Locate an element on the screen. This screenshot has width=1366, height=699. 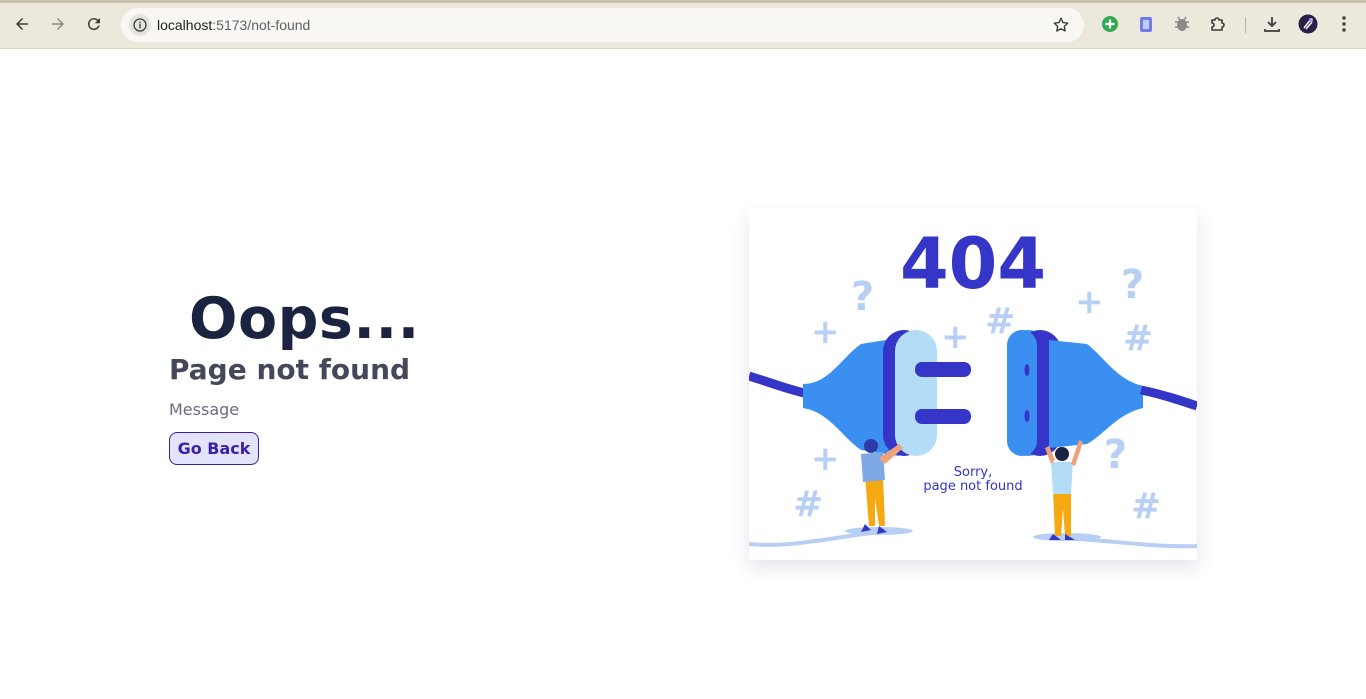
caption-line-2: page not found is located at coordinates (972, 486).